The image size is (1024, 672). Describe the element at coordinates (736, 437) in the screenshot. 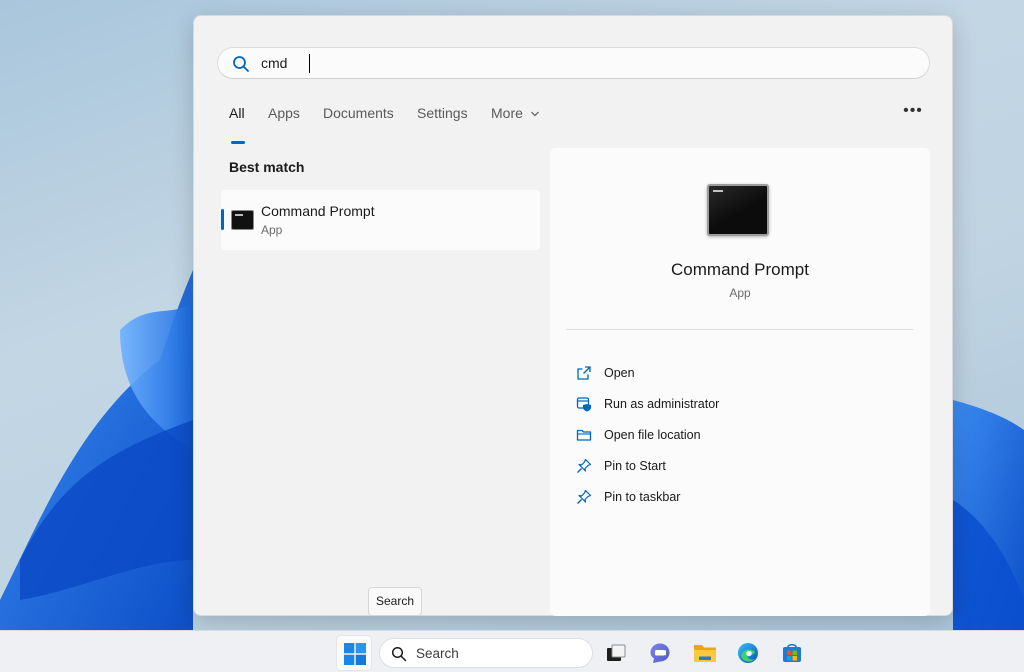

I see `action-open-file-location: Open file location` at that location.